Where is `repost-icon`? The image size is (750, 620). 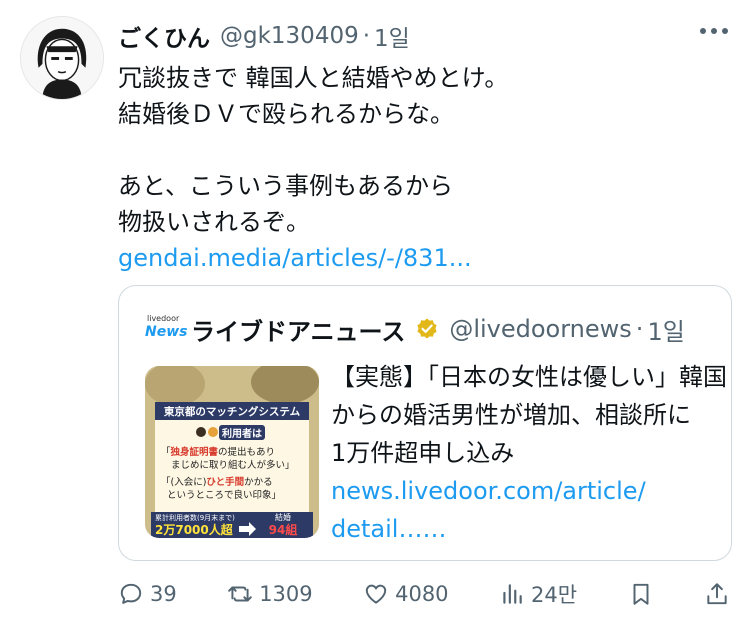
repost-icon is located at coordinates (240, 594).